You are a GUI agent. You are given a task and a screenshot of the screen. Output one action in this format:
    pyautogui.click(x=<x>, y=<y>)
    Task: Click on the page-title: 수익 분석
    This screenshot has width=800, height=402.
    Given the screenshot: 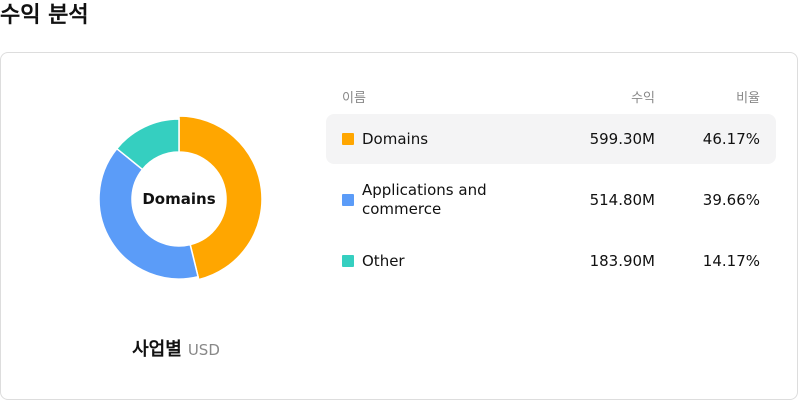 What is the action you would take?
    pyautogui.click(x=44, y=15)
    